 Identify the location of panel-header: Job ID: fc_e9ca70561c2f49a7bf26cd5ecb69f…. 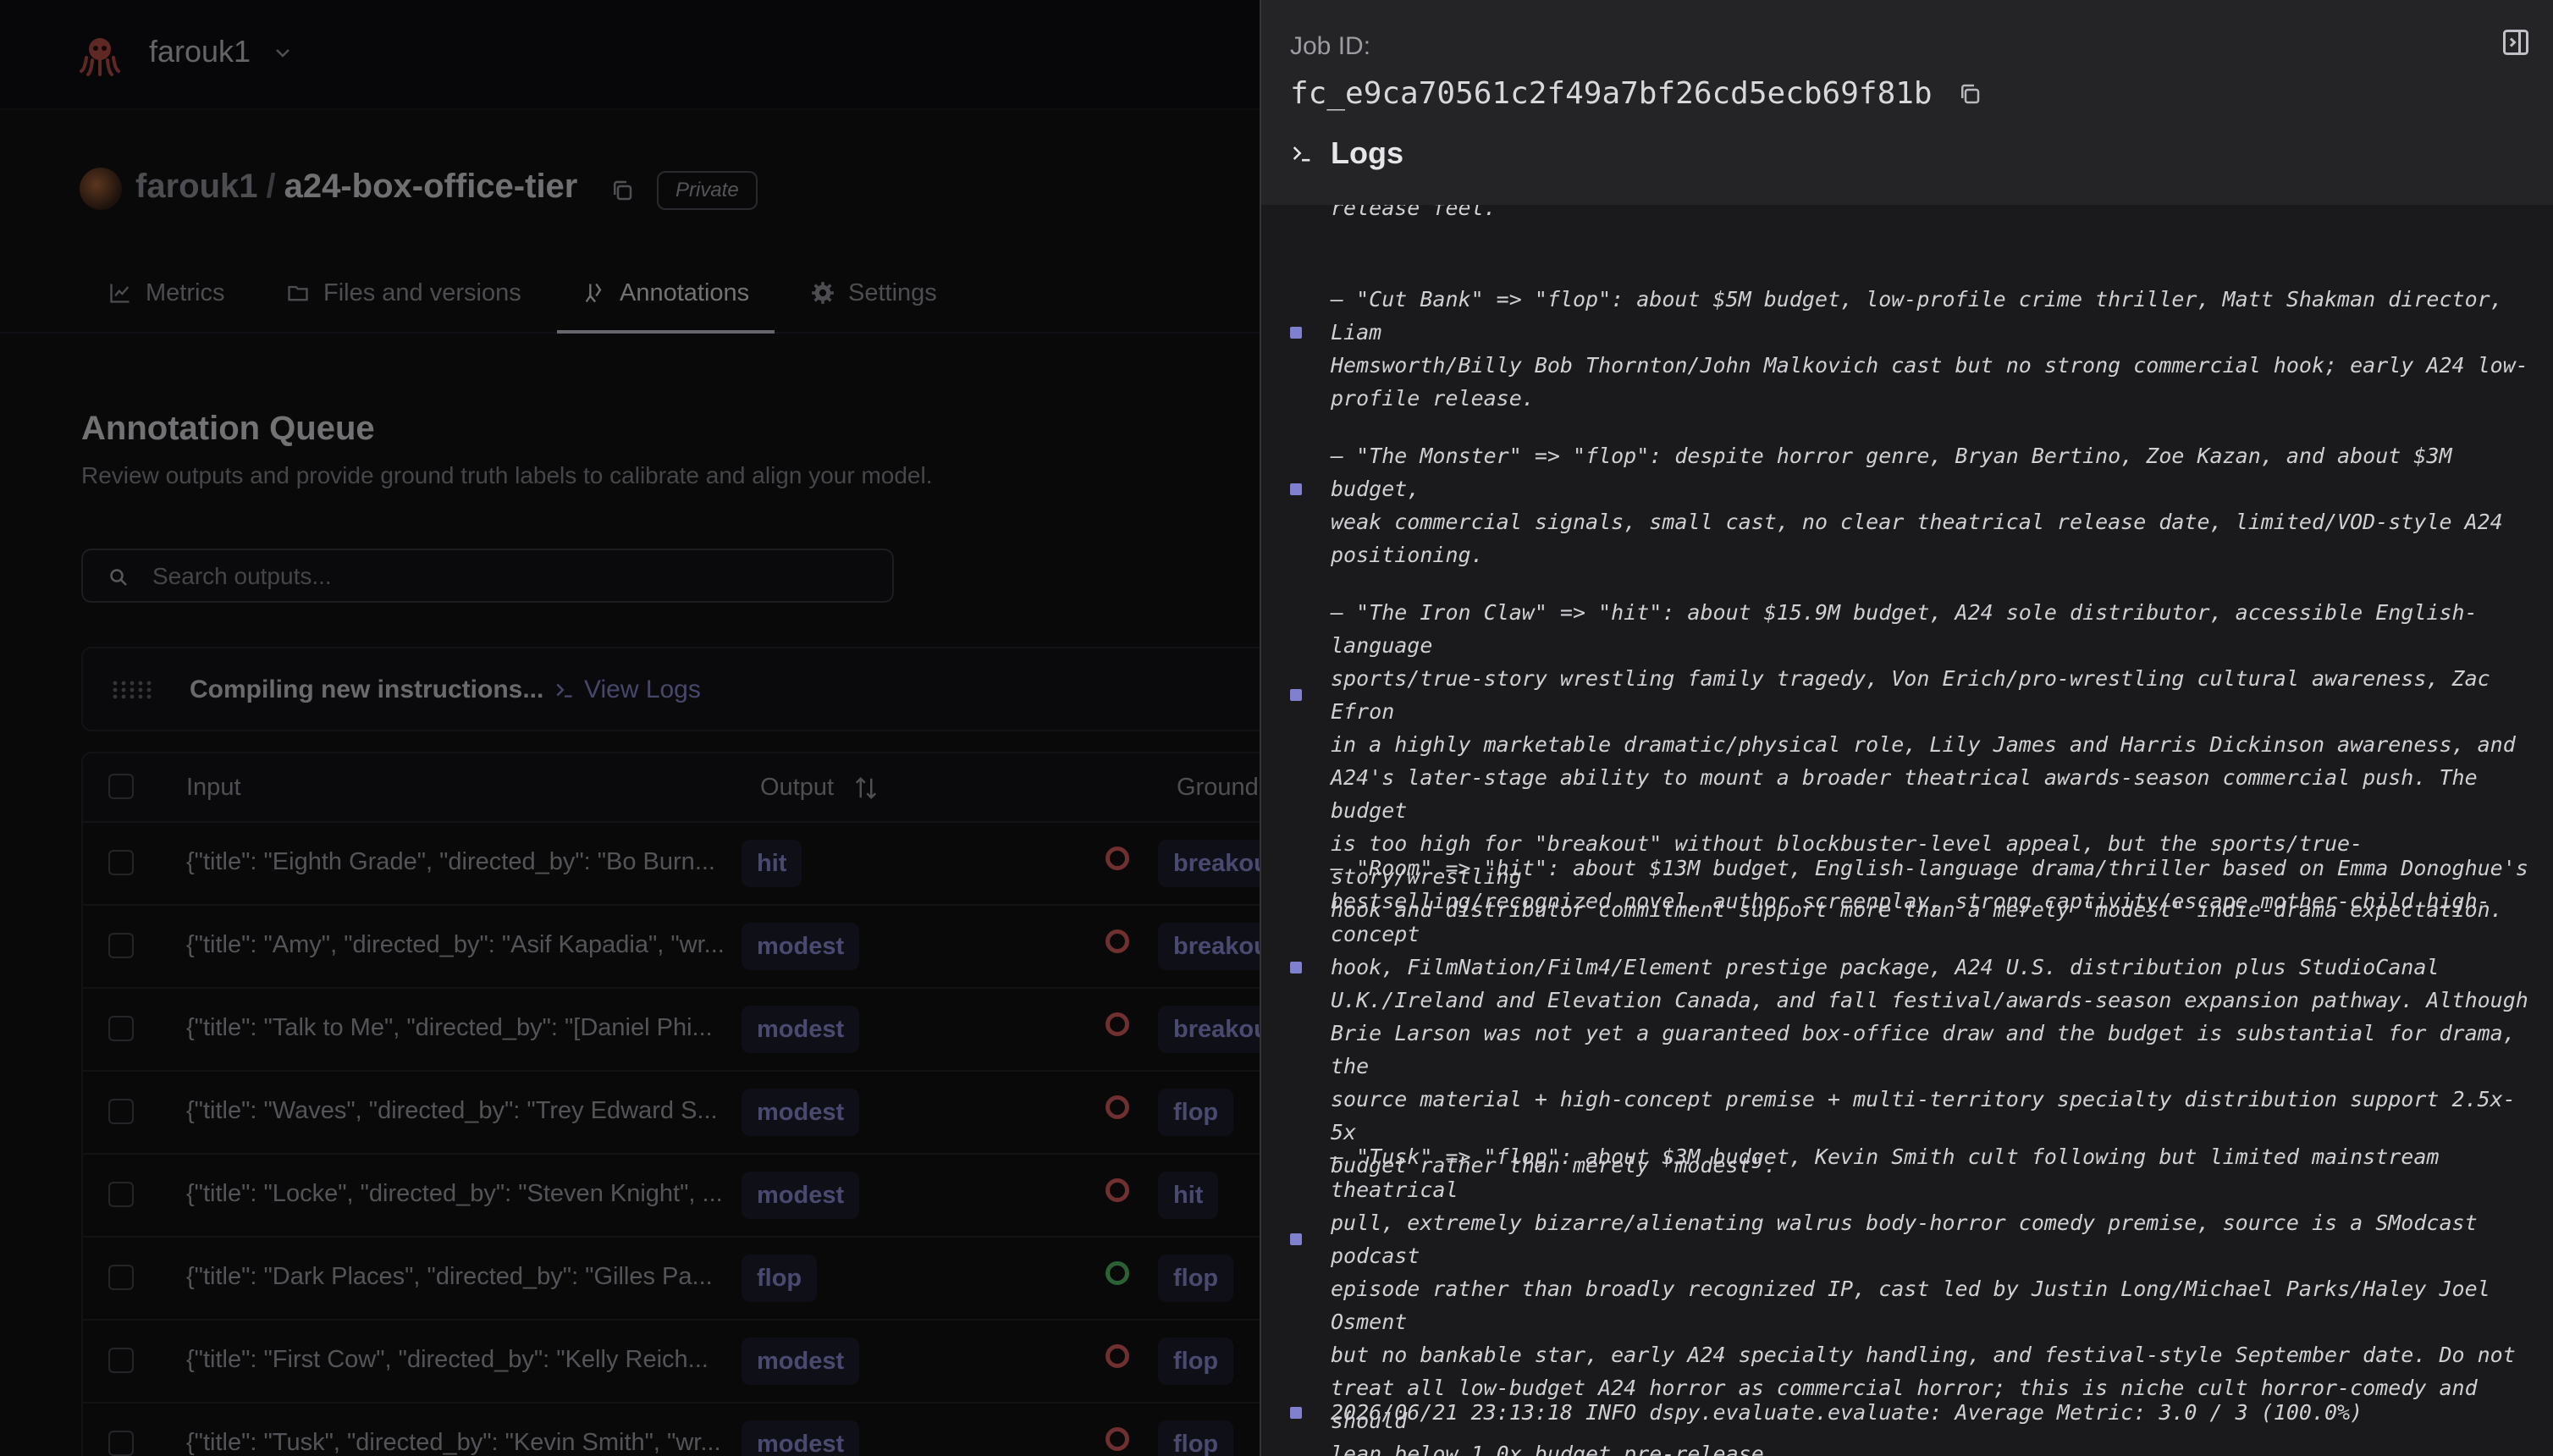
(1907, 102).